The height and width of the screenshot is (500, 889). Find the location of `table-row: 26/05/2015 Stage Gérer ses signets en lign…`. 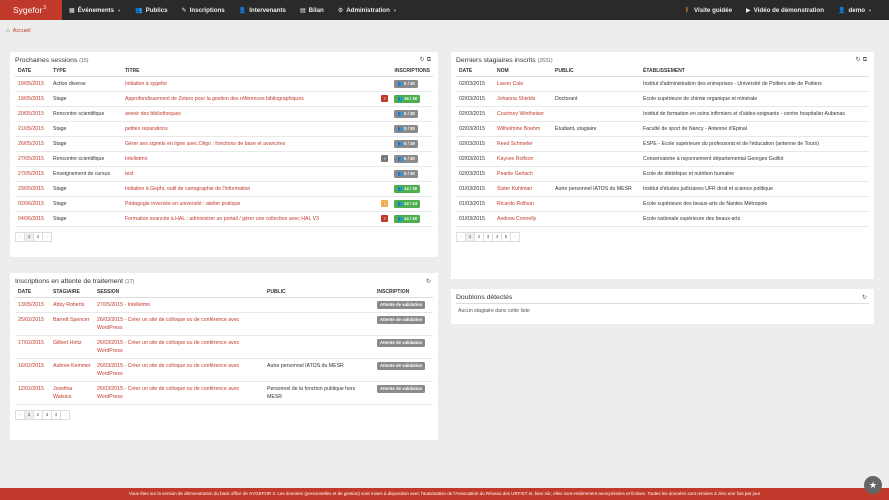

table-row: 26/05/2015 Stage Gérer ses signets en lign… is located at coordinates (224, 144).